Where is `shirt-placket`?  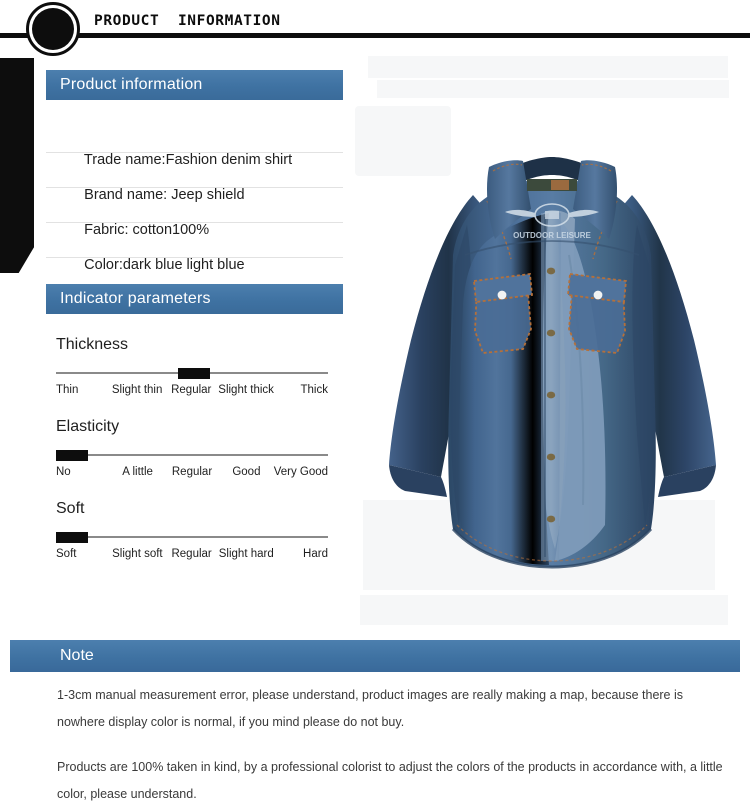 shirt-placket is located at coordinates (551, 387).